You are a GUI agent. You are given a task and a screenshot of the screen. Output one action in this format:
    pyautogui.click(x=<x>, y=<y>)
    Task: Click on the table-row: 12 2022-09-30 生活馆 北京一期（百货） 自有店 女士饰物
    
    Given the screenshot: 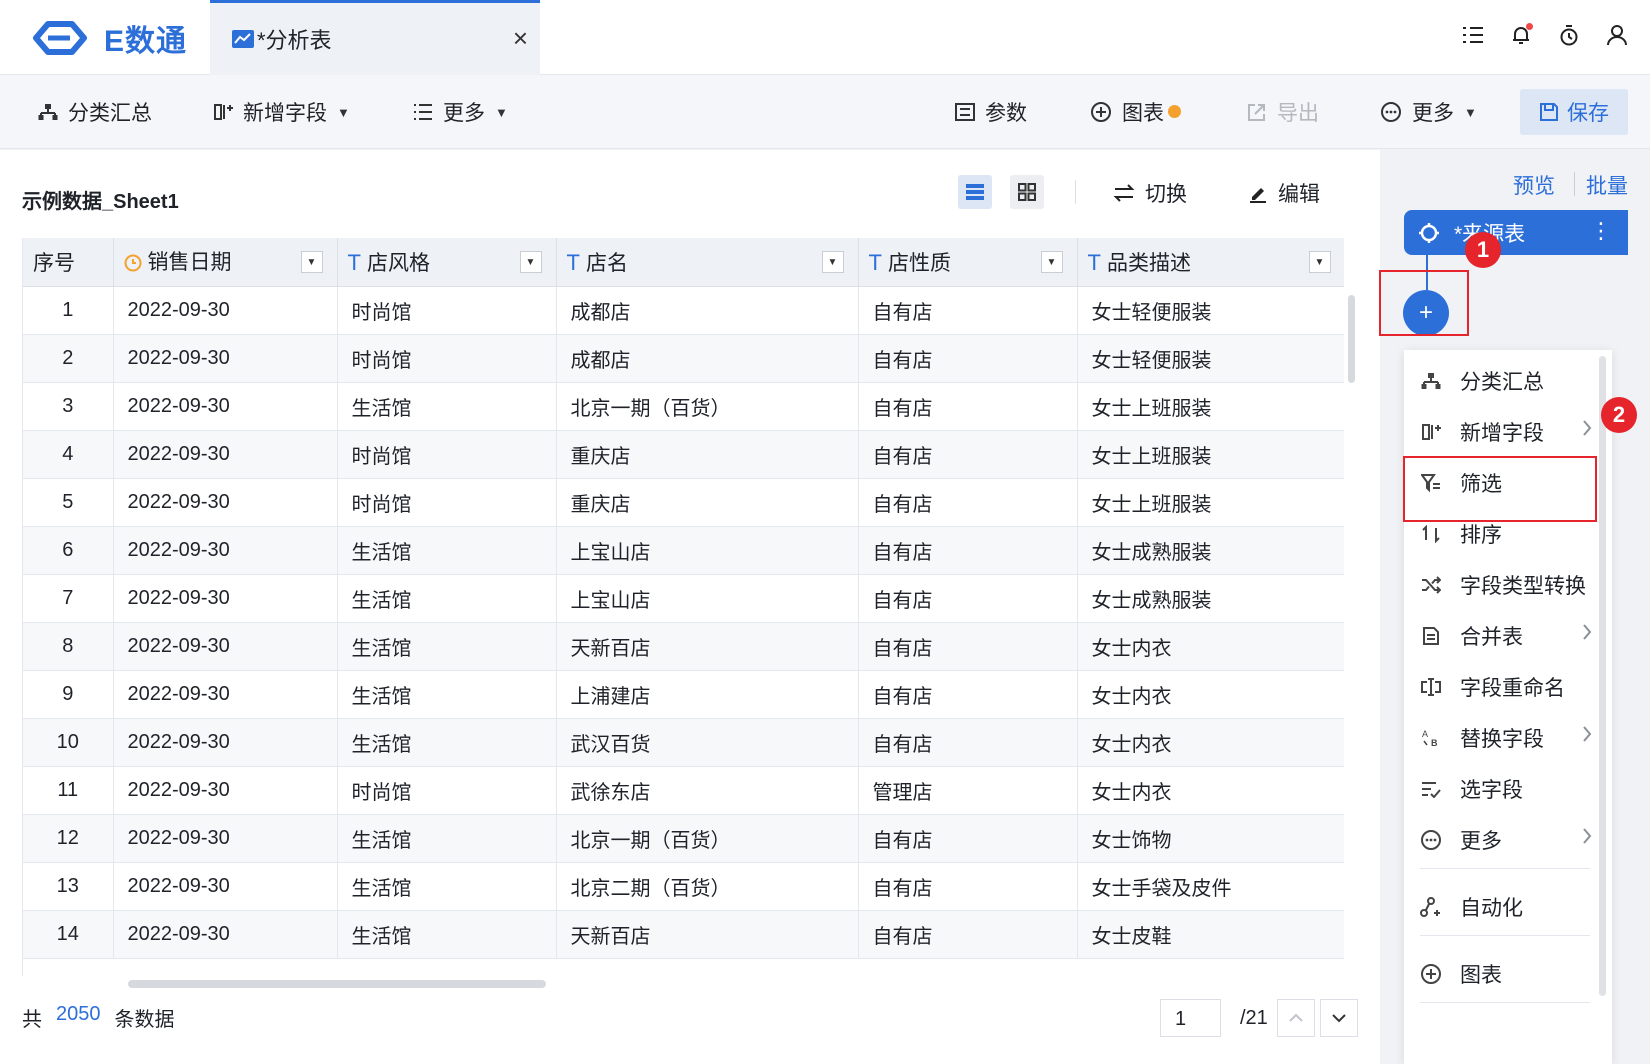 What is the action you would take?
    pyautogui.click(x=683, y=838)
    